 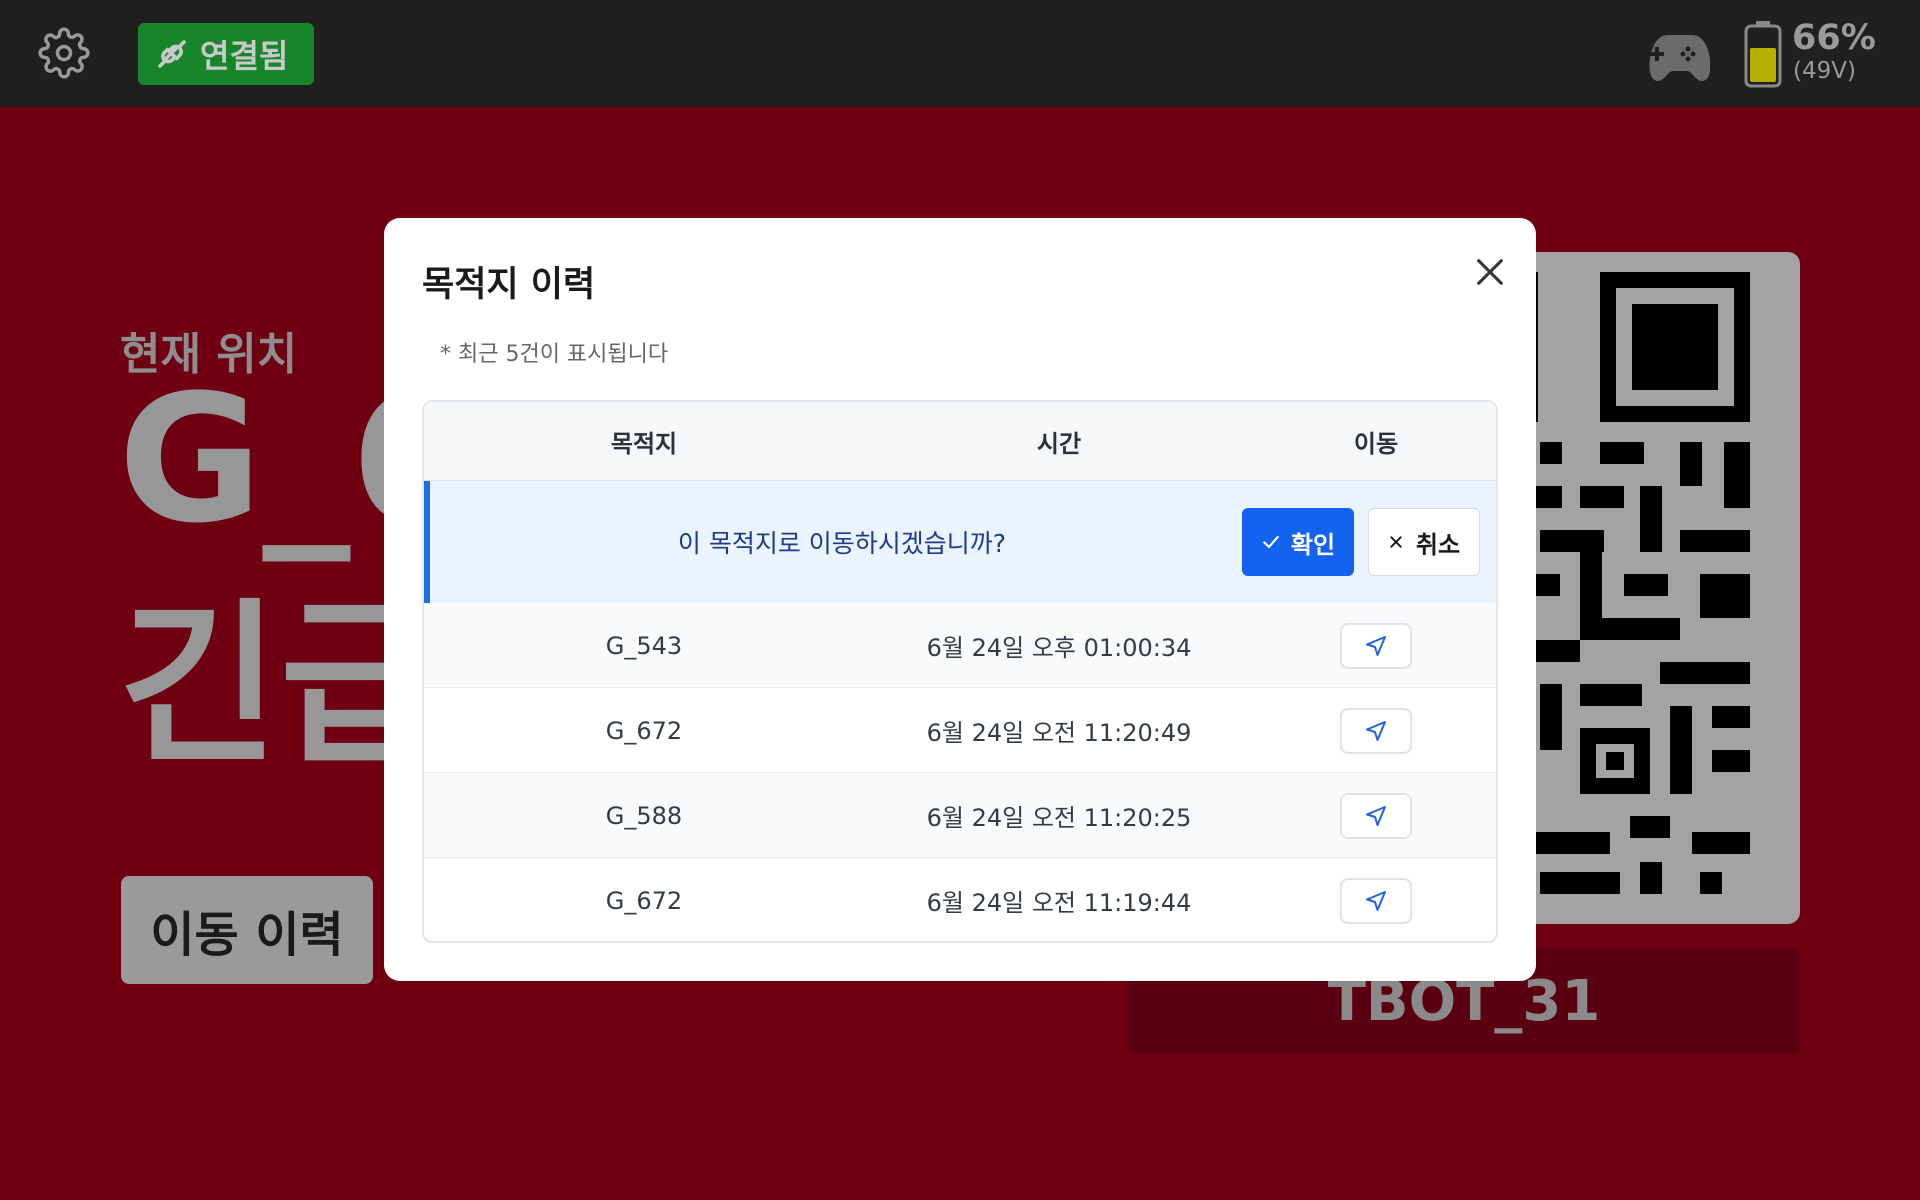 I want to click on connection-status-label: 연결됨, so click(x=244, y=56).